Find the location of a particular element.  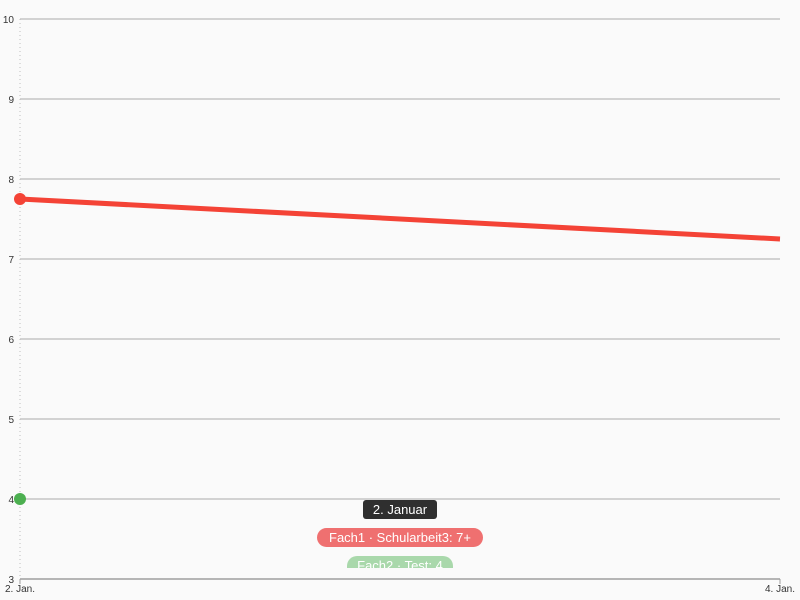

y-tick-label-7: 7 is located at coordinates (11, 260).